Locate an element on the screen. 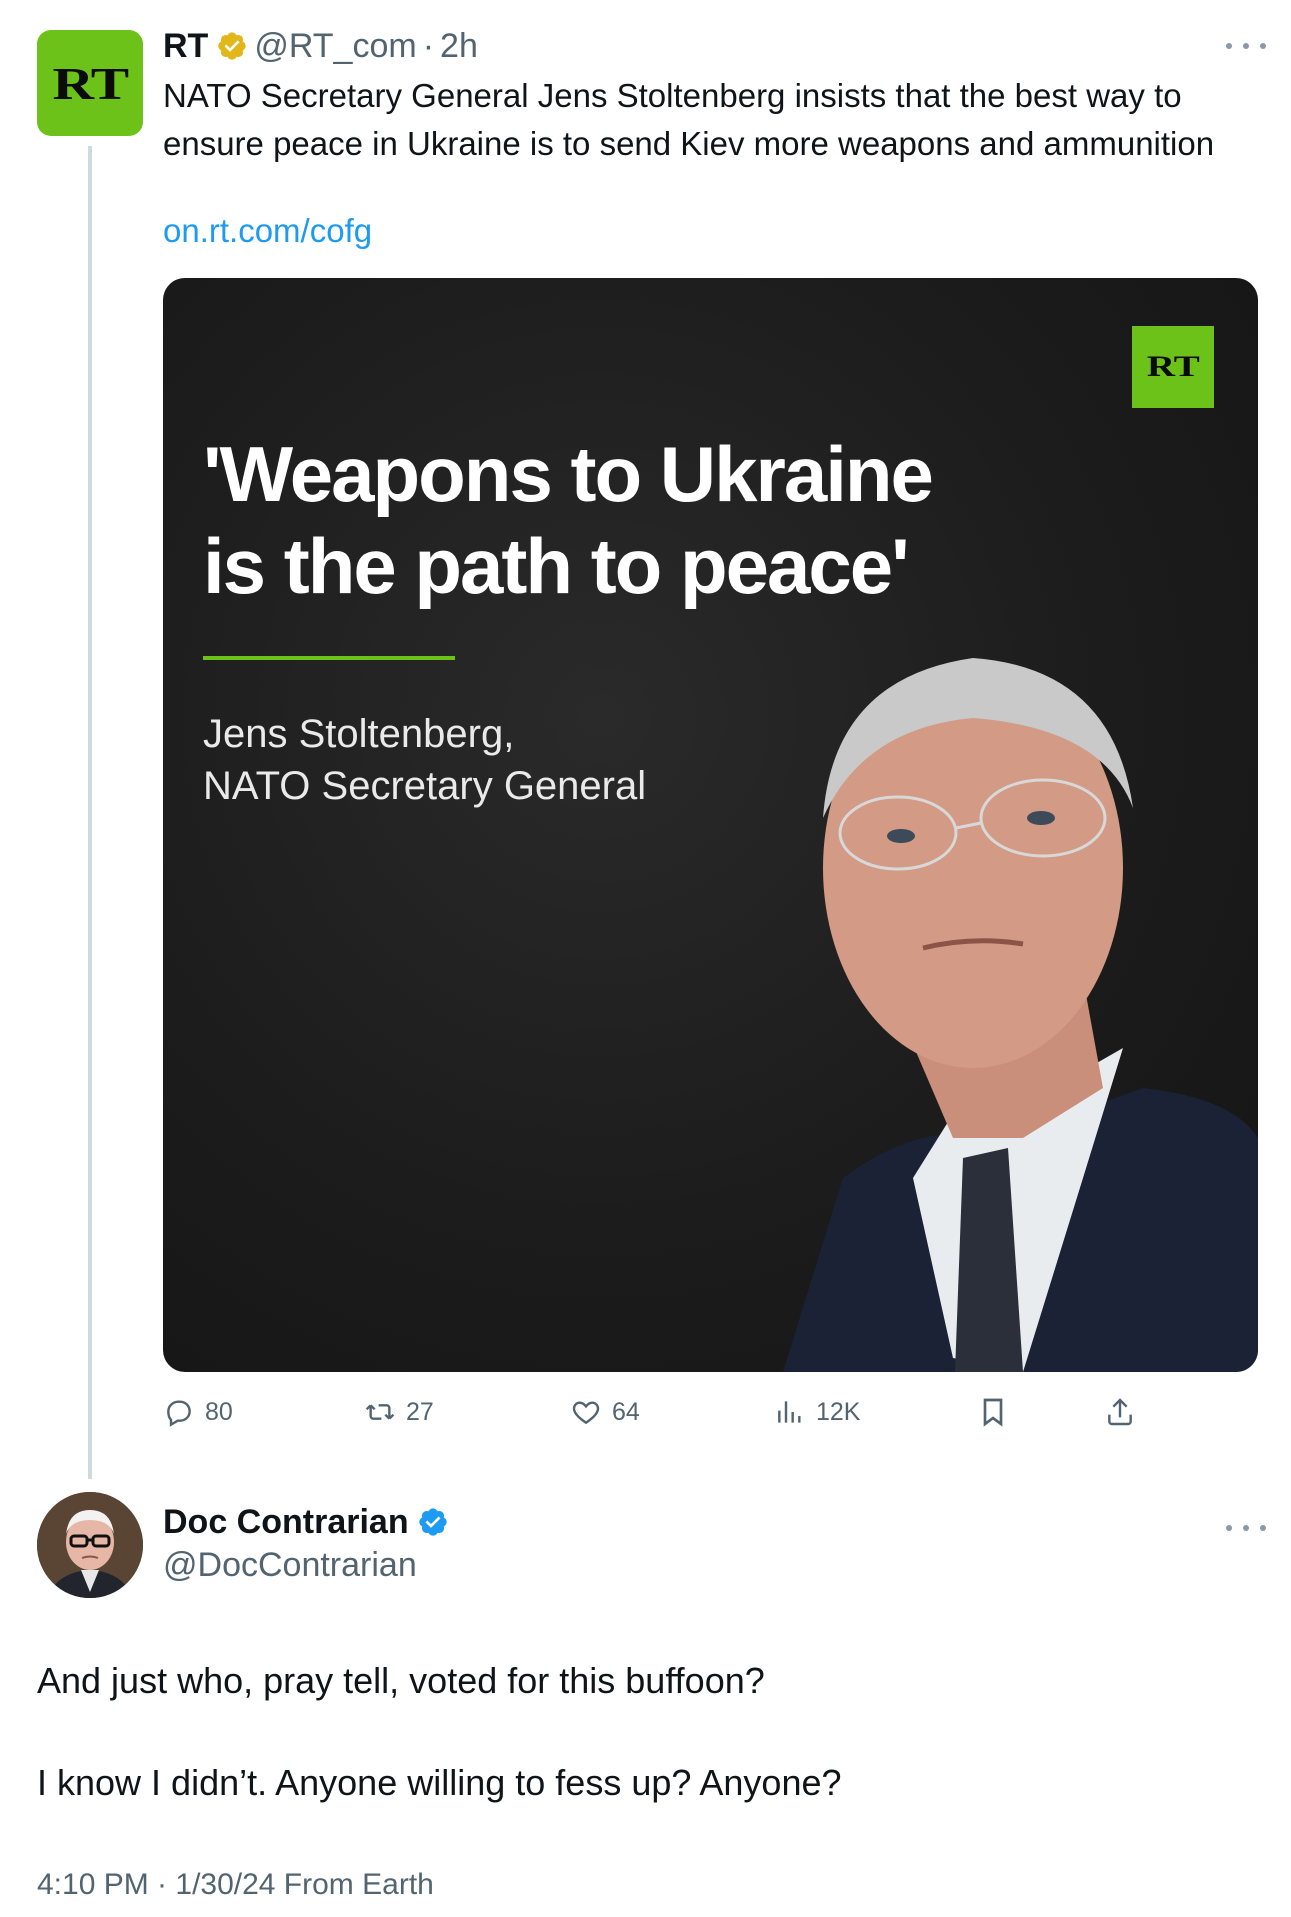 This screenshot has width=1291, height=1917. tweet-timestamp-meta: 4:10 PM · 1/30/24 From Earth is located at coordinates (235, 1885).